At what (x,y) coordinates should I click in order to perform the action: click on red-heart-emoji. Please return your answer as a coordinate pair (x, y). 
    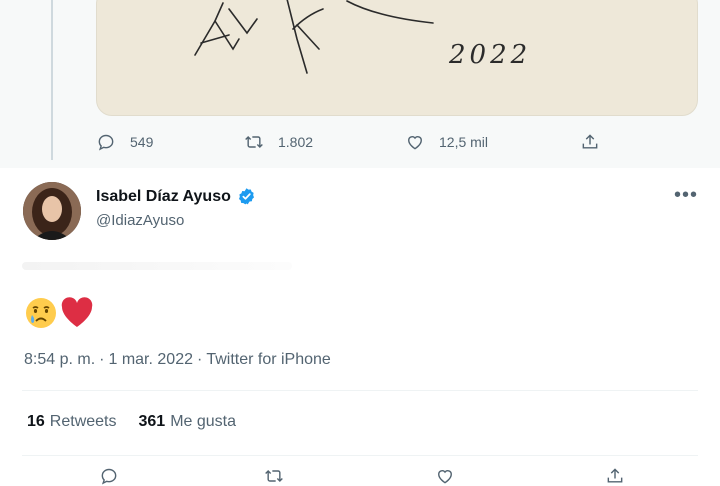
    Looking at the image, I should click on (77, 312).